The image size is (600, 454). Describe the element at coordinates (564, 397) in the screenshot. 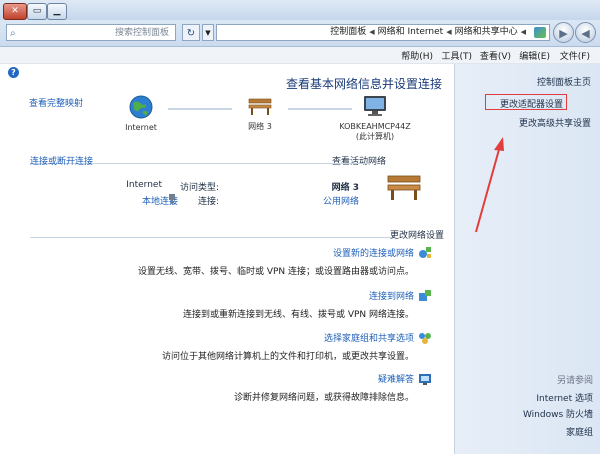

I see `sidebar-item-internet-options: Internet 选项` at that location.